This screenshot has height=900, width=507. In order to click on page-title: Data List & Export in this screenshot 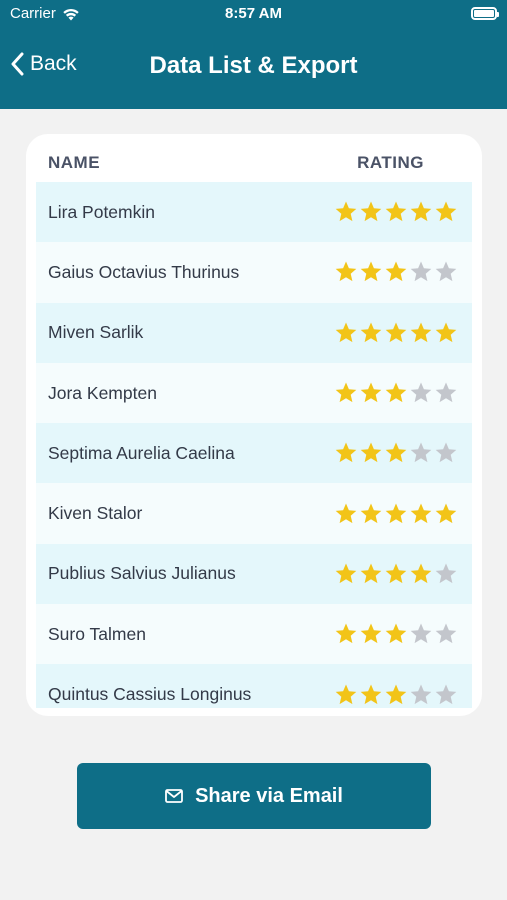, I will do `click(253, 65)`.